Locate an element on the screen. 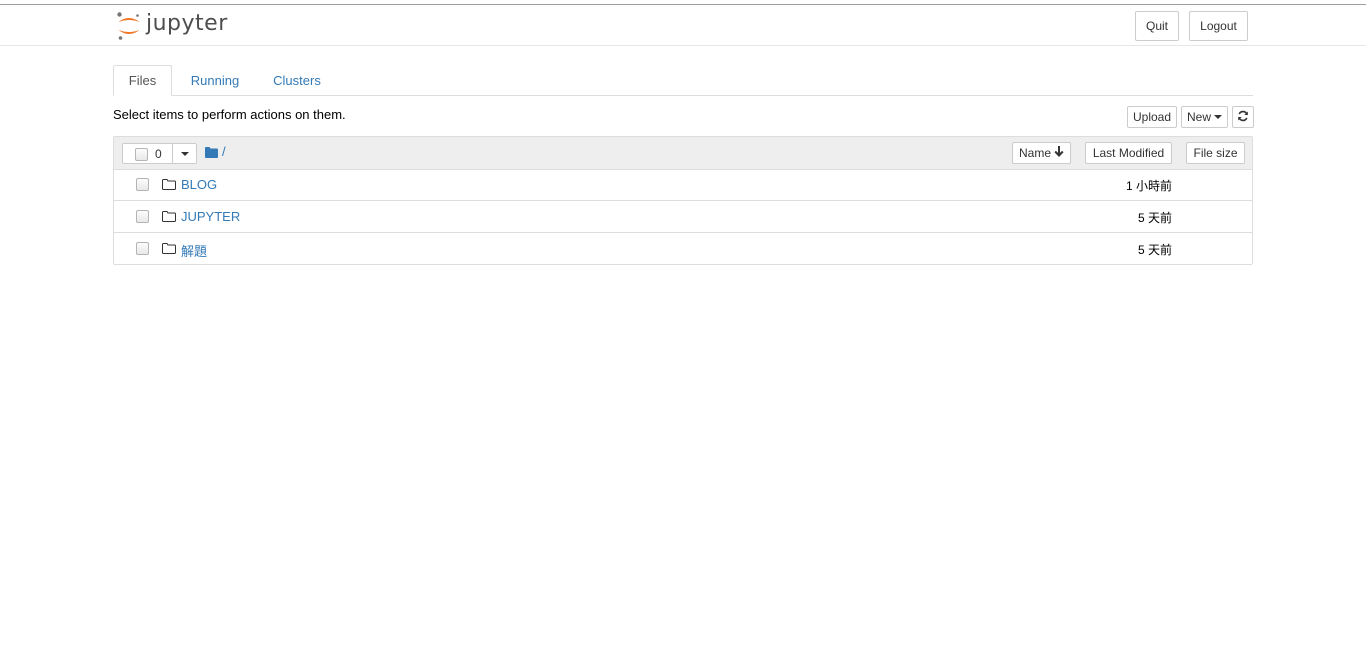 This screenshot has height=662, width=1366. arrow-down-icon is located at coordinates (1059, 153).